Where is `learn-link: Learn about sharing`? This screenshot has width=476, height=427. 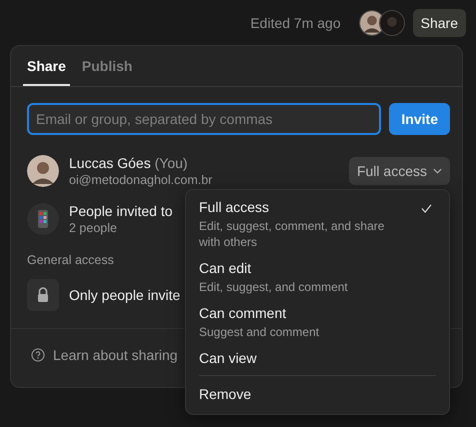
learn-link: Learn about sharing is located at coordinates (104, 355).